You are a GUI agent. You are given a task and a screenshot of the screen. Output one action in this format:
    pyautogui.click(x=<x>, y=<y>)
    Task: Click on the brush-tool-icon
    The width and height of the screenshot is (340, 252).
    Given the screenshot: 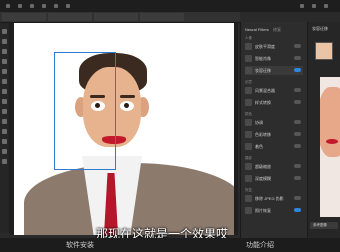 What is the action you would take?
    pyautogui.click(x=4, y=101)
    